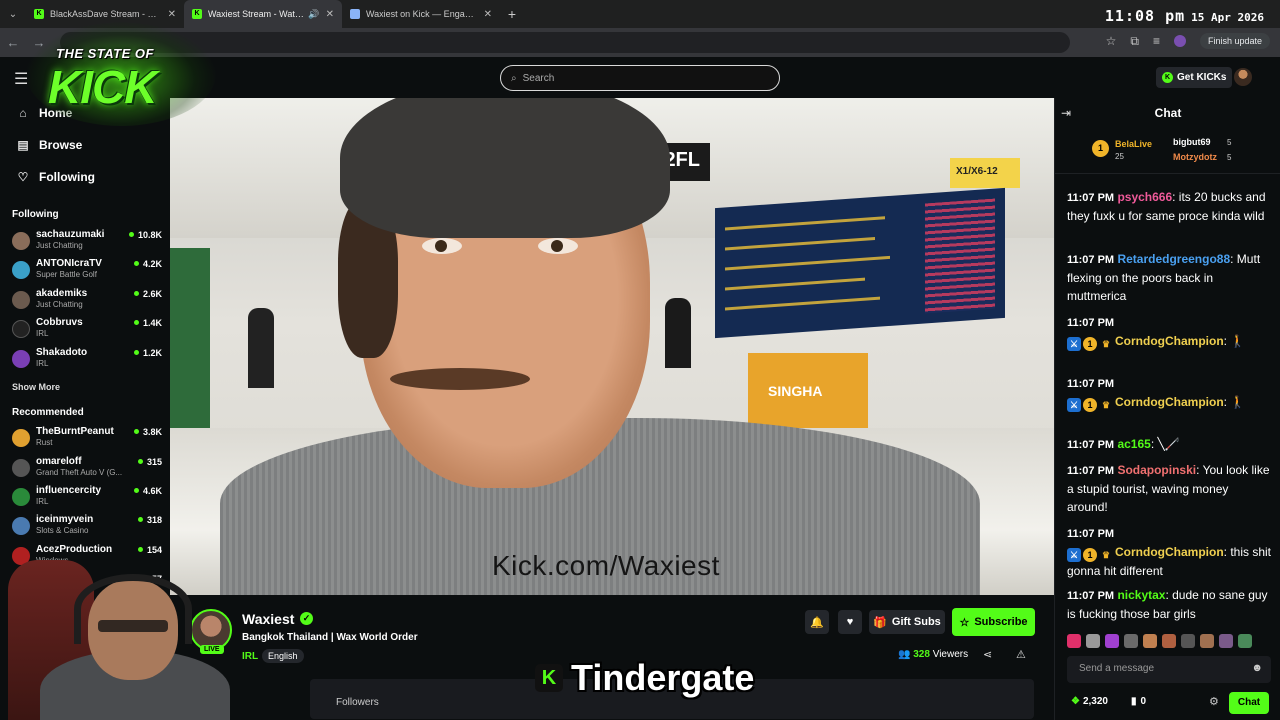 The image size is (1280, 720). I want to click on channel-category: Super Battle Golf, so click(66, 274).